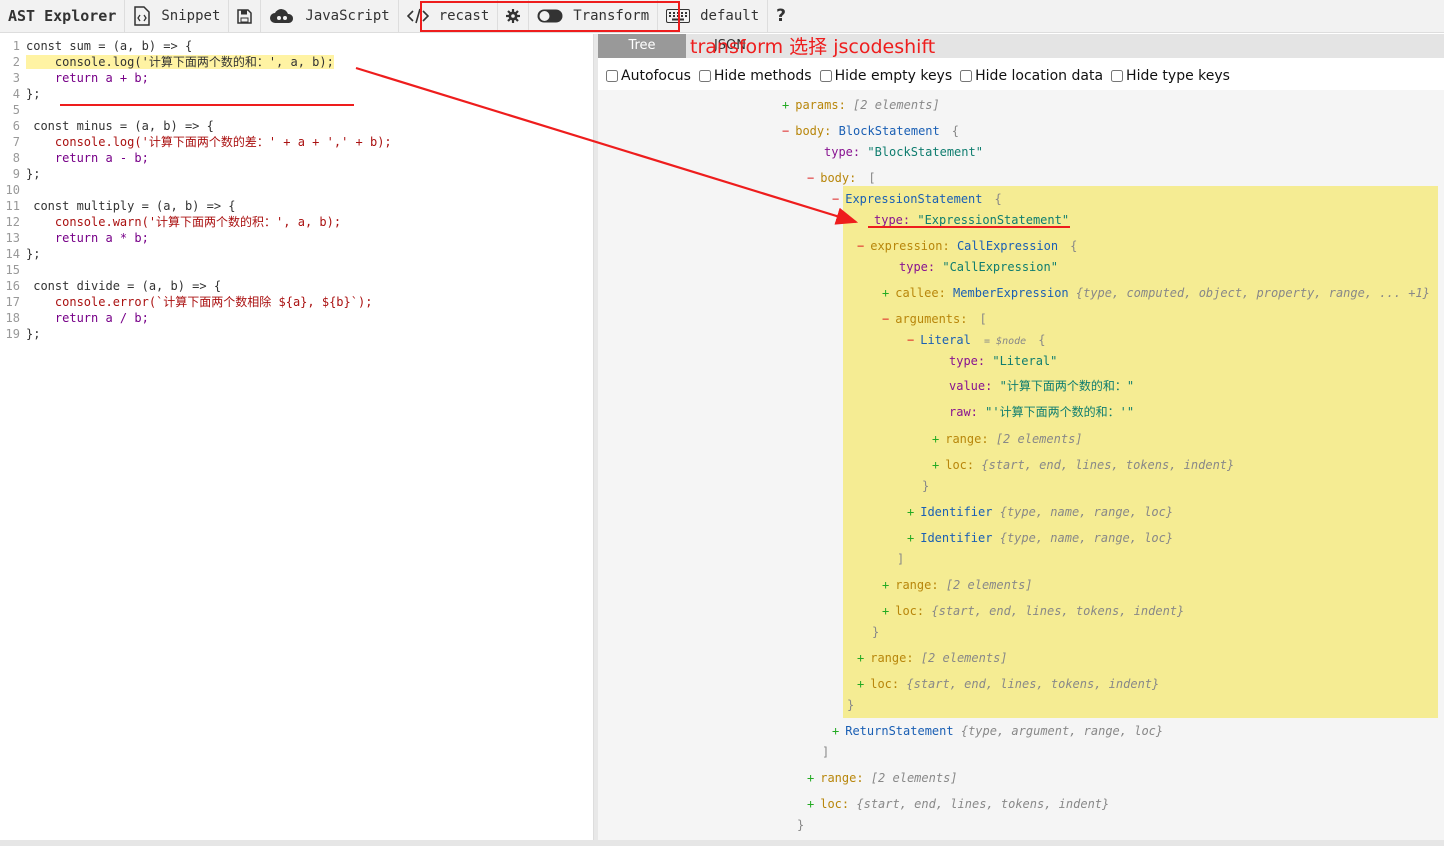 Image resolution: width=1444 pixels, height=846 pixels. What do you see at coordinates (678, 16) in the screenshot?
I see `keyboard-icon` at bounding box center [678, 16].